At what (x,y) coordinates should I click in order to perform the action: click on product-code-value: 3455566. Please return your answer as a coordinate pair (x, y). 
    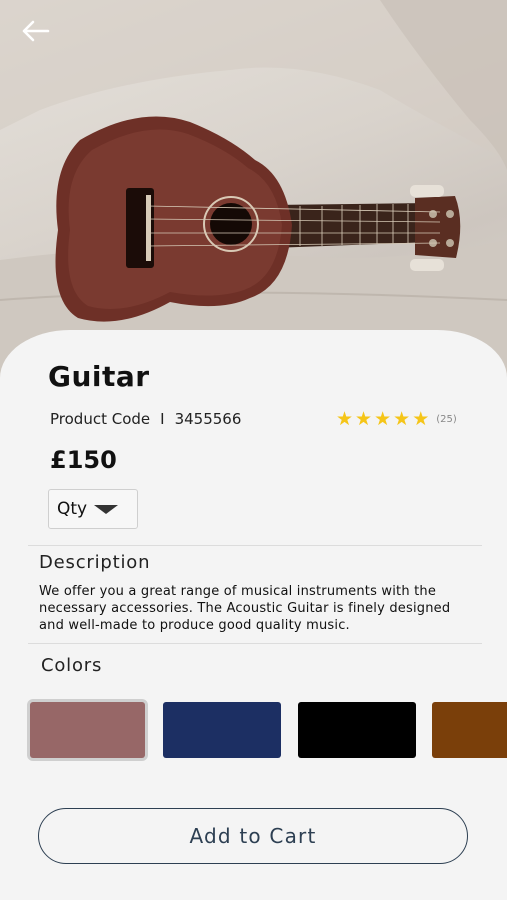
    Looking at the image, I should click on (208, 419).